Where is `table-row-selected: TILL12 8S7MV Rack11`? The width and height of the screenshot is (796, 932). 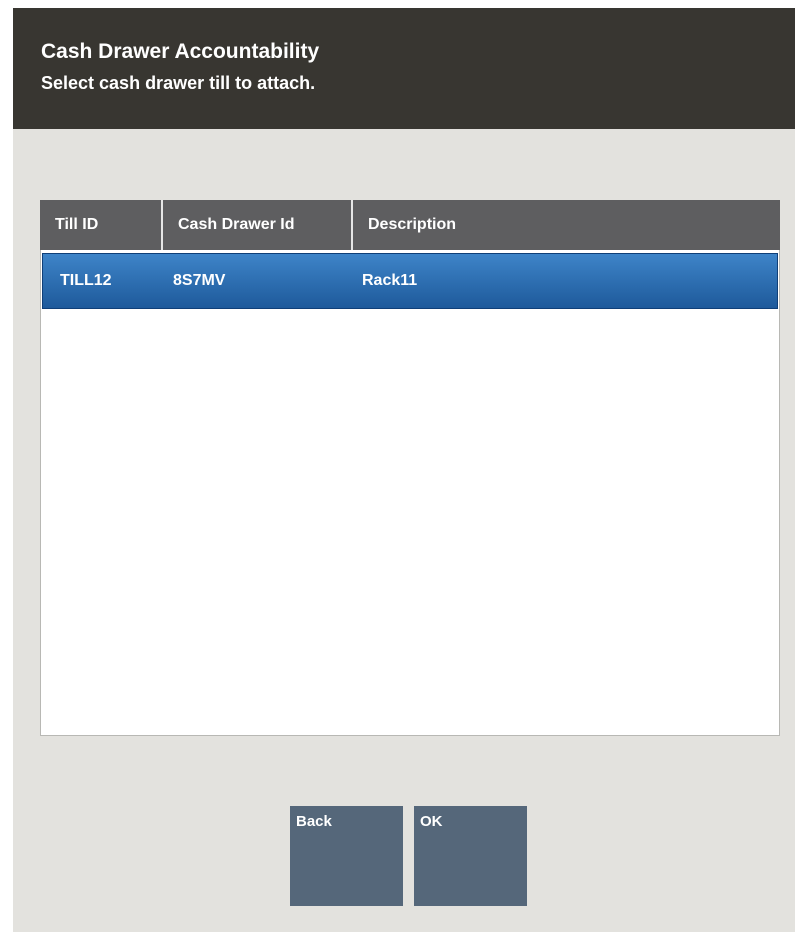
table-row-selected: TILL12 8S7MV Rack11 is located at coordinates (410, 281).